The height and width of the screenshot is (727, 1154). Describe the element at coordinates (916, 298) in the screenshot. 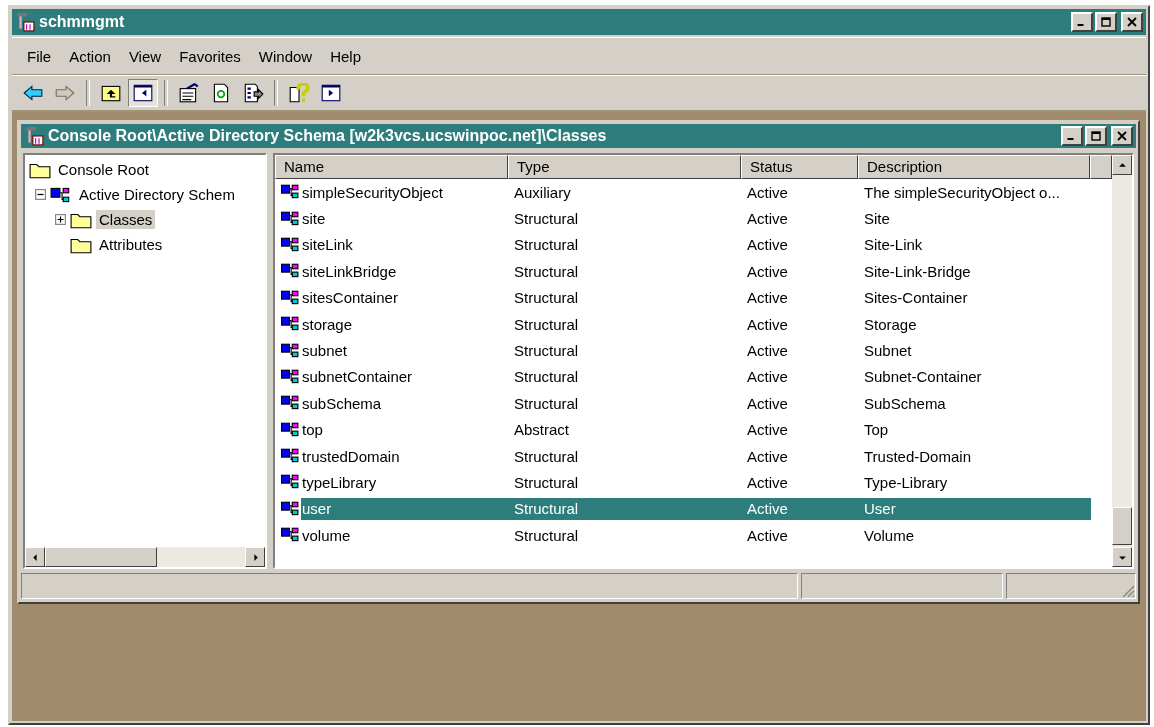

I see `table-cell-text: Sites-Container` at that location.